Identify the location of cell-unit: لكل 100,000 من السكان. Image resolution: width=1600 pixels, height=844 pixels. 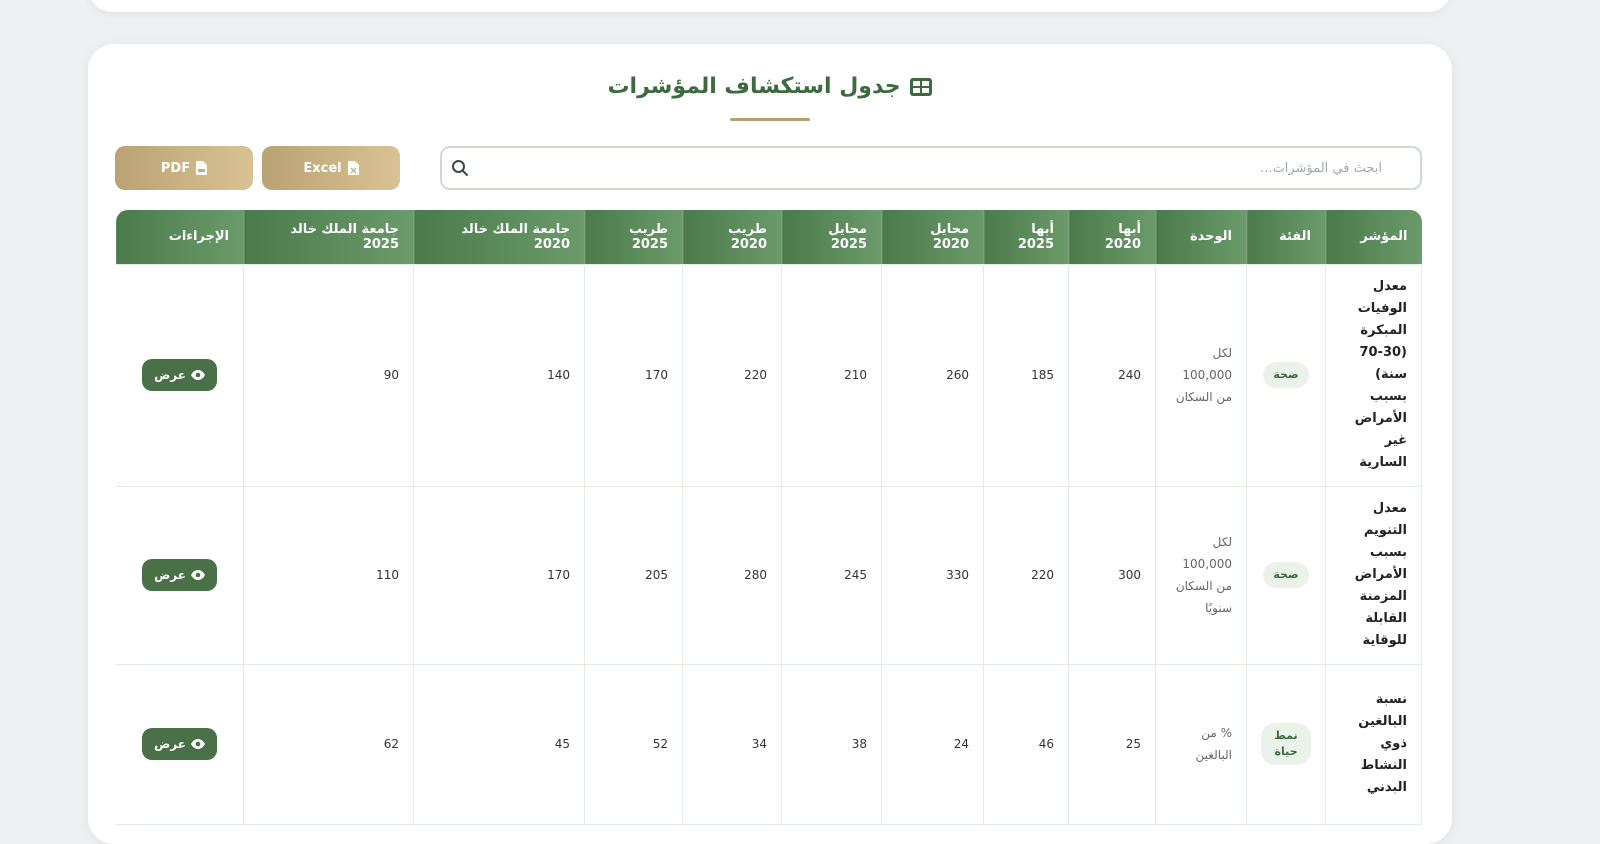
(1201, 375).